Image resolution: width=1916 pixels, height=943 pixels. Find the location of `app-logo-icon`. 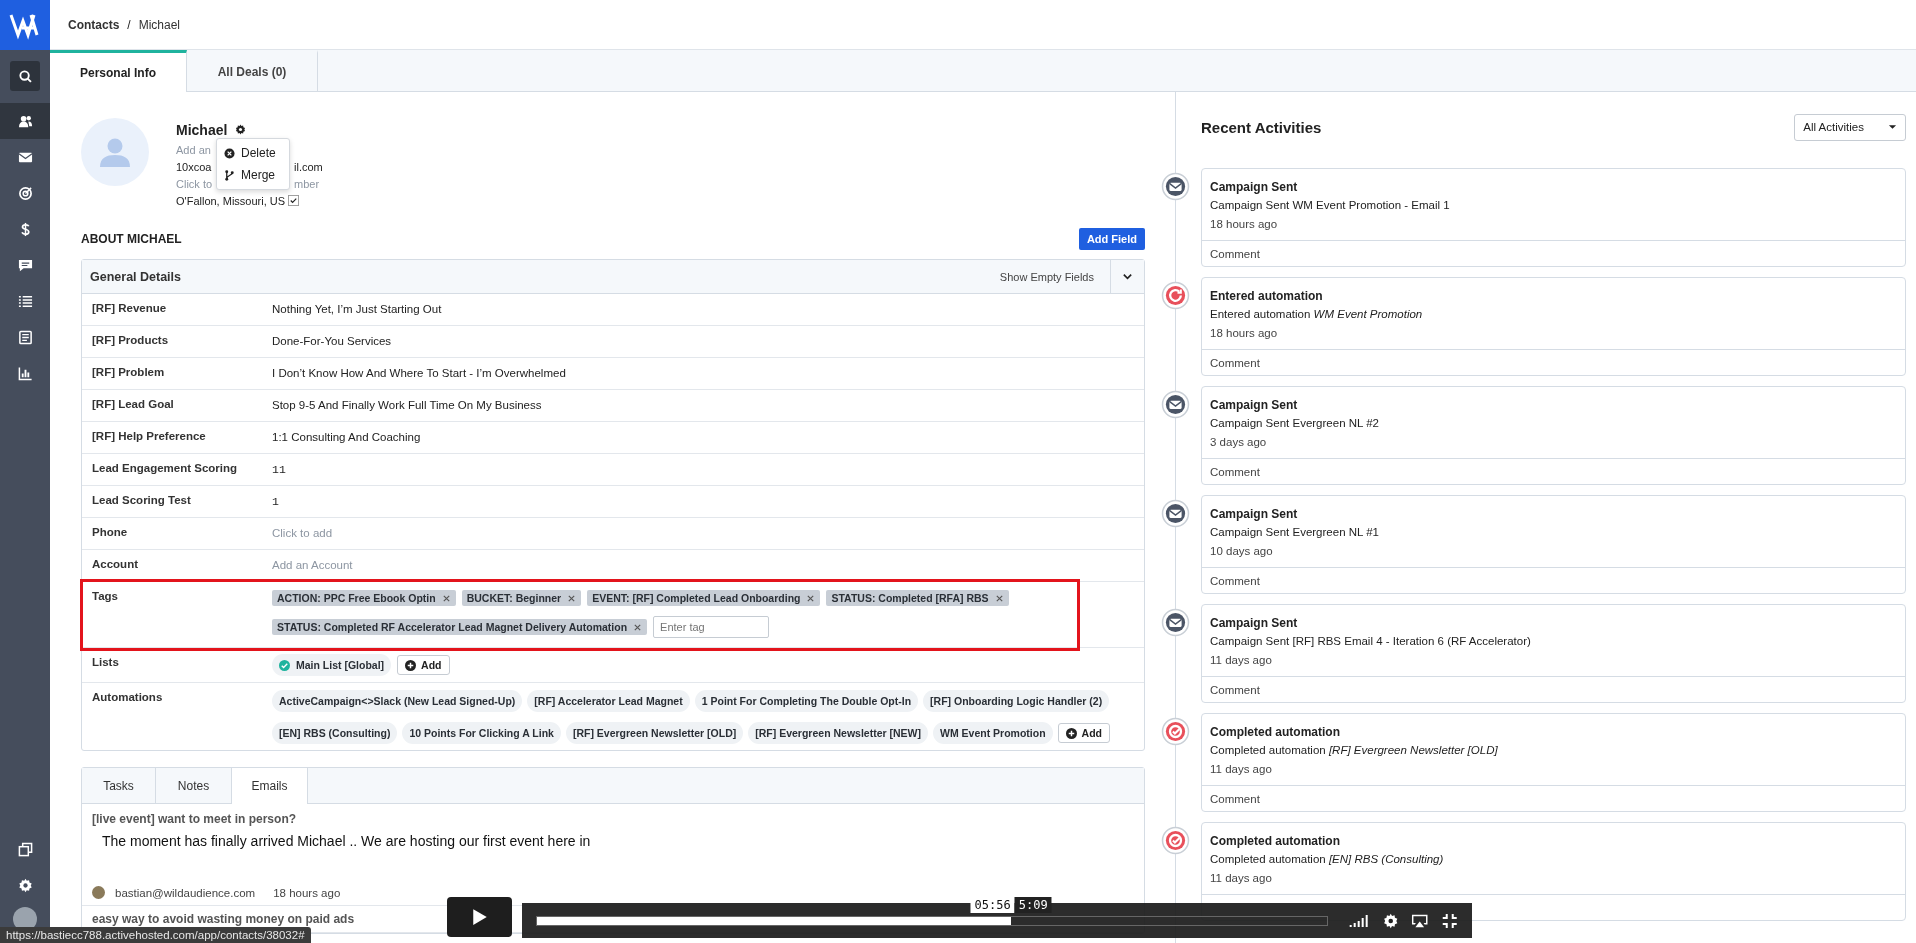

app-logo-icon is located at coordinates (25, 25).